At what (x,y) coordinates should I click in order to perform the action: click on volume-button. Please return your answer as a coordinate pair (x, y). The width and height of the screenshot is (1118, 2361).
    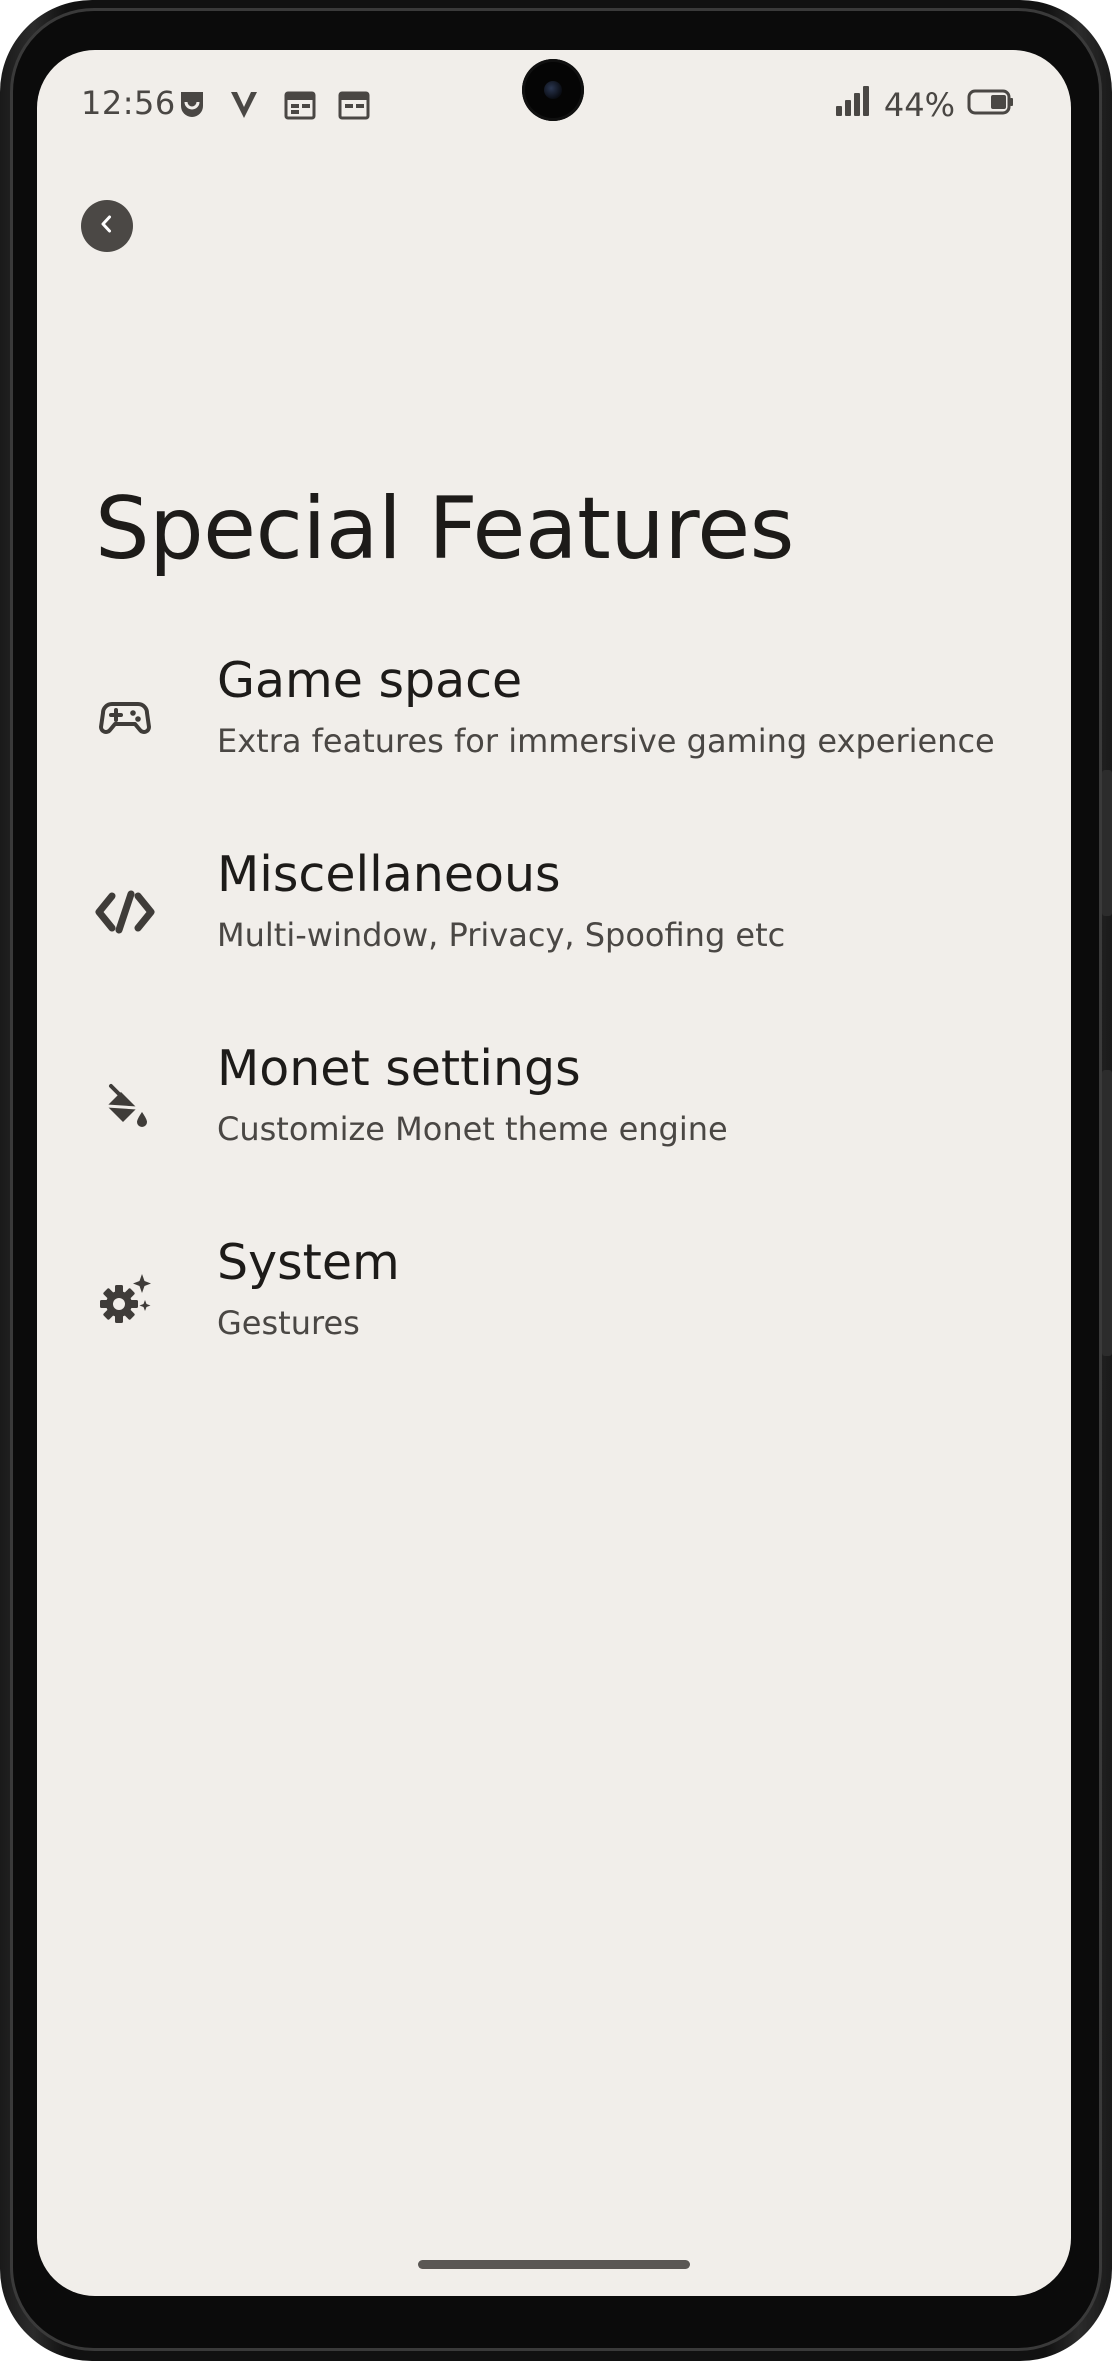
    Looking at the image, I should click on (1107, 843).